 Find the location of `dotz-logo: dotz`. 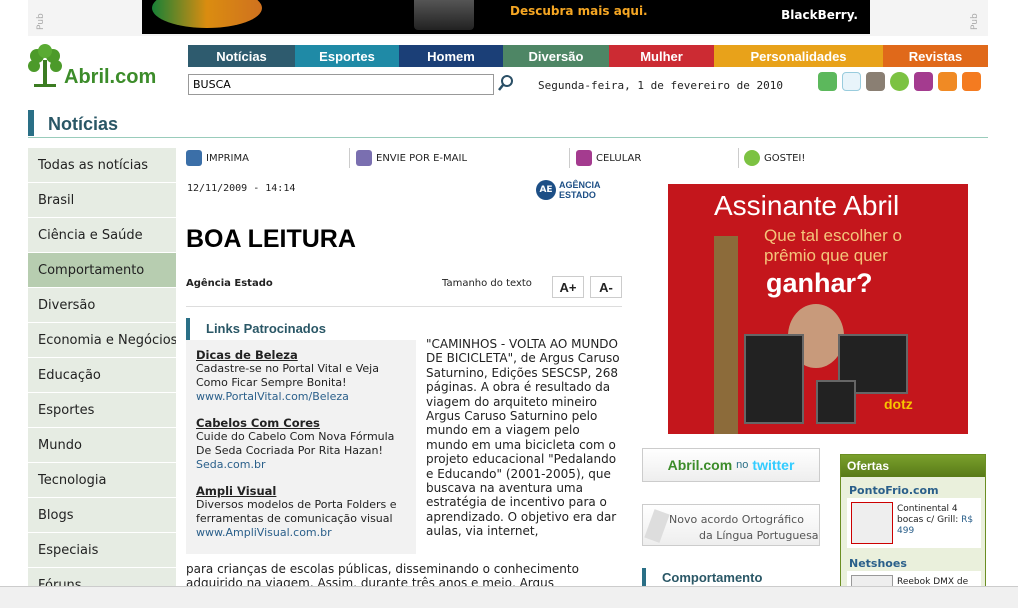

dotz-logo: dotz is located at coordinates (898, 404).